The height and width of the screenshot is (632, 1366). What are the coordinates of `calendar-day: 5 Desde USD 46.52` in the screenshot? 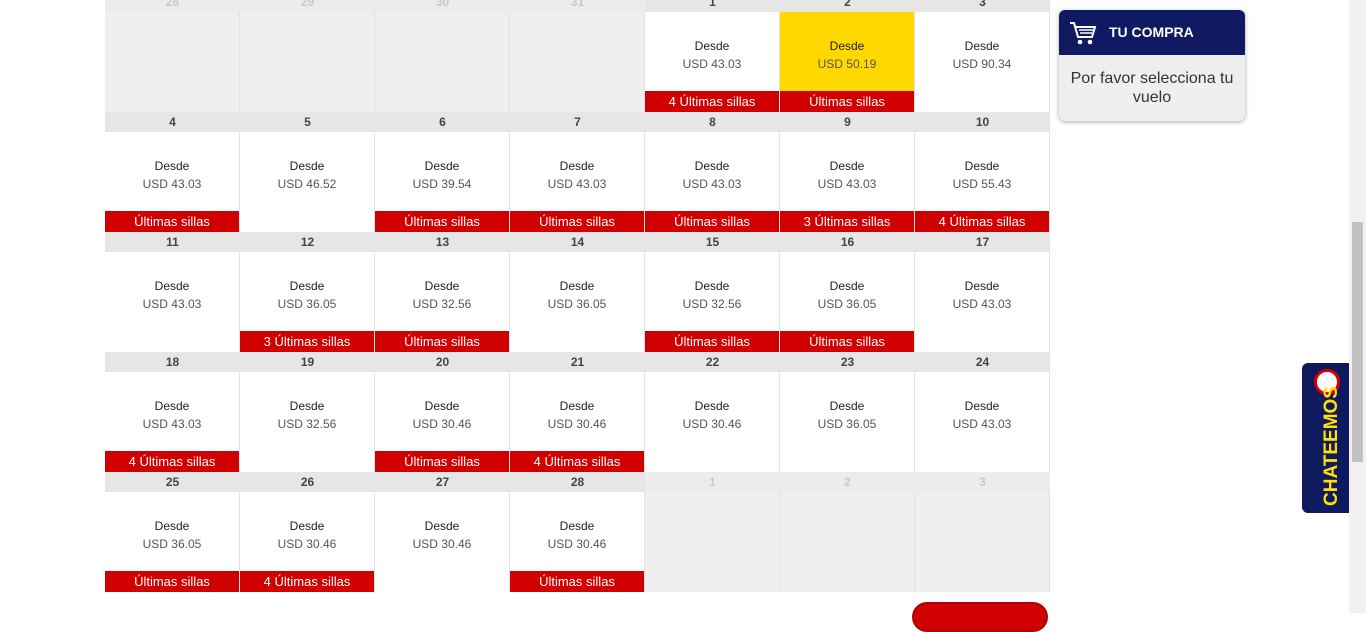 It's located at (307, 172).